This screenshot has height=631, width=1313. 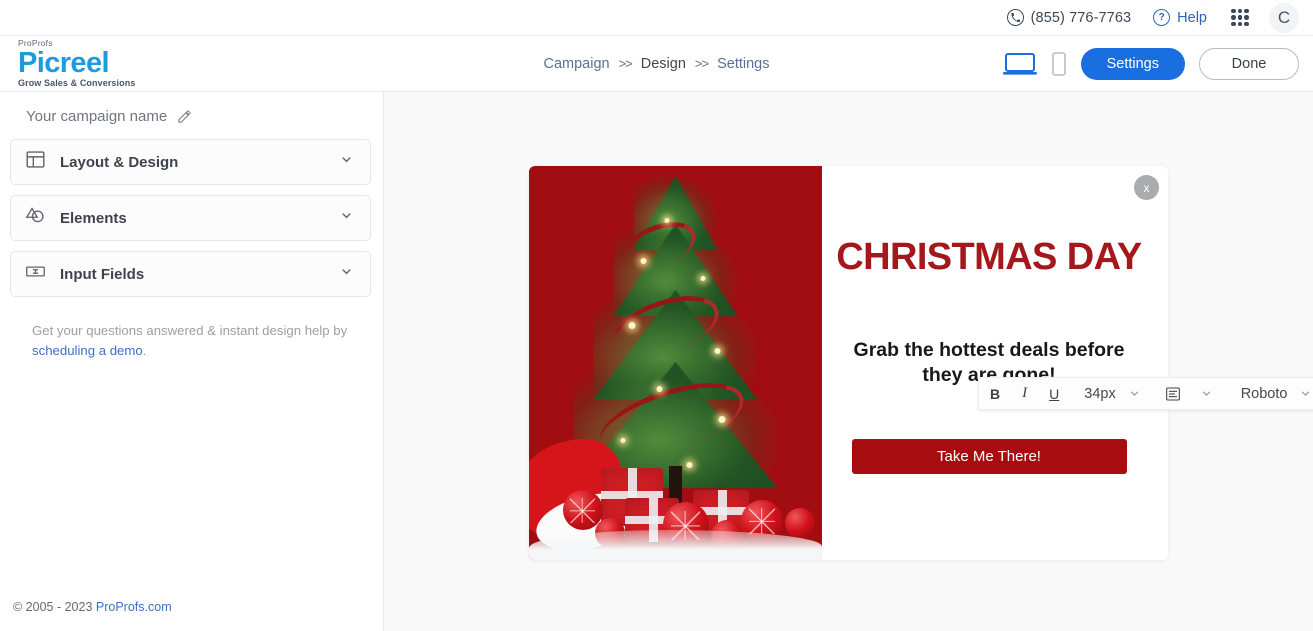 I want to click on campaign-name-placeholder: Your campaign name, so click(x=97, y=116).